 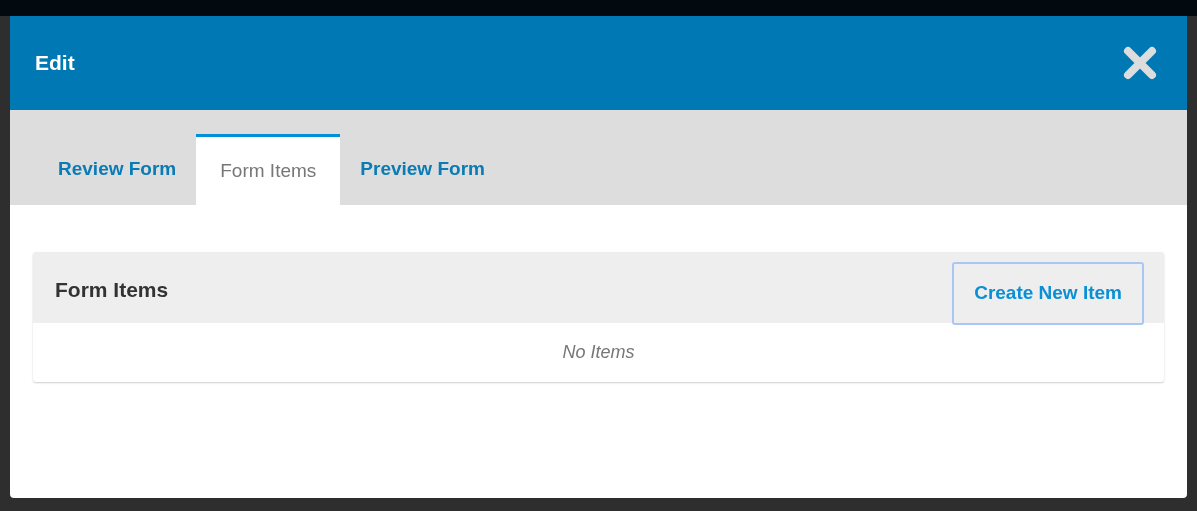 I want to click on tab: Review Form, so click(x=117, y=169).